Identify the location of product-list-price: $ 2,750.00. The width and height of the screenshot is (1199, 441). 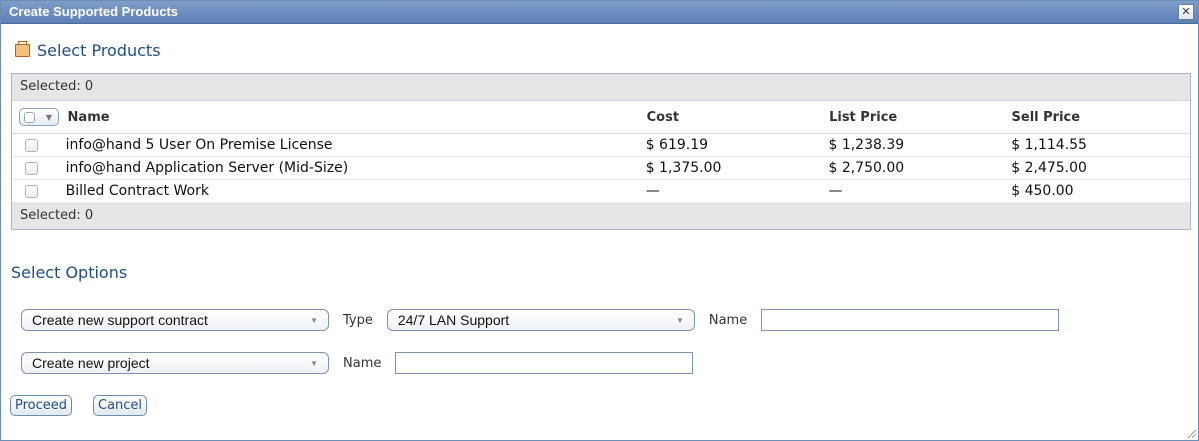
(866, 168).